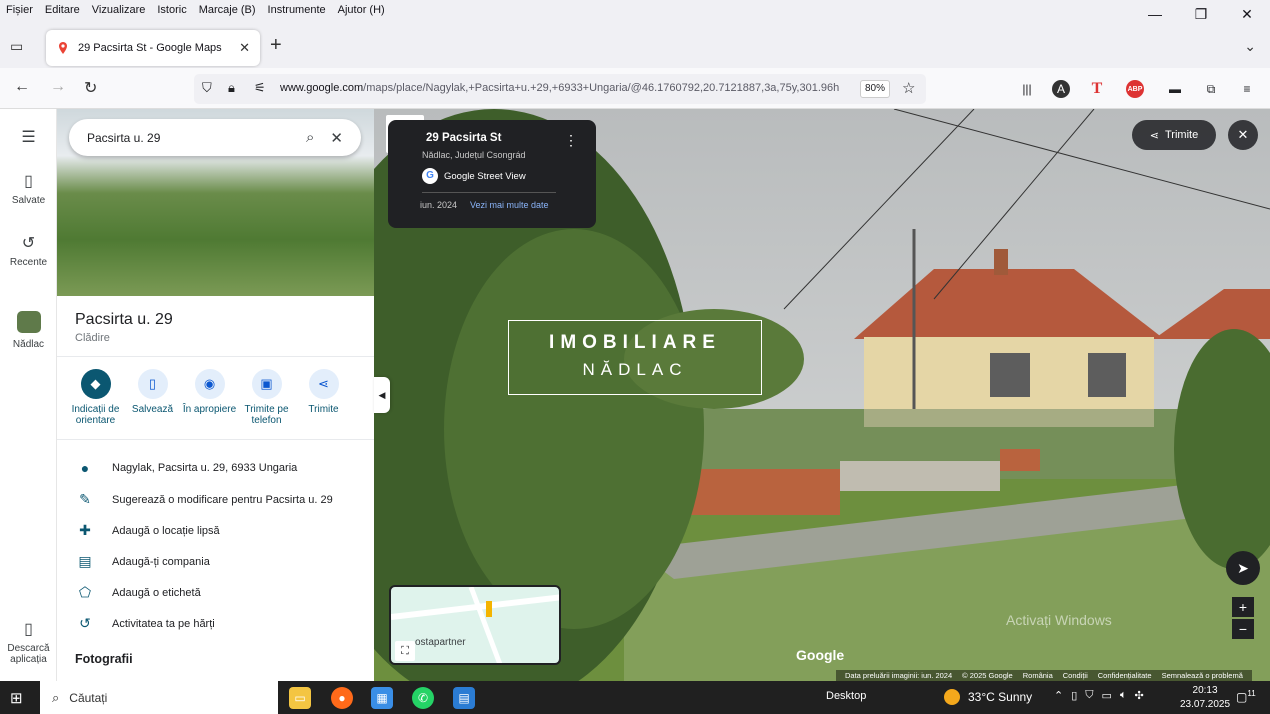 This screenshot has height=714, width=1270. What do you see at coordinates (188, 138) in the screenshot?
I see `search-input: Pacsirta u. 29` at bounding box center [188, 138].